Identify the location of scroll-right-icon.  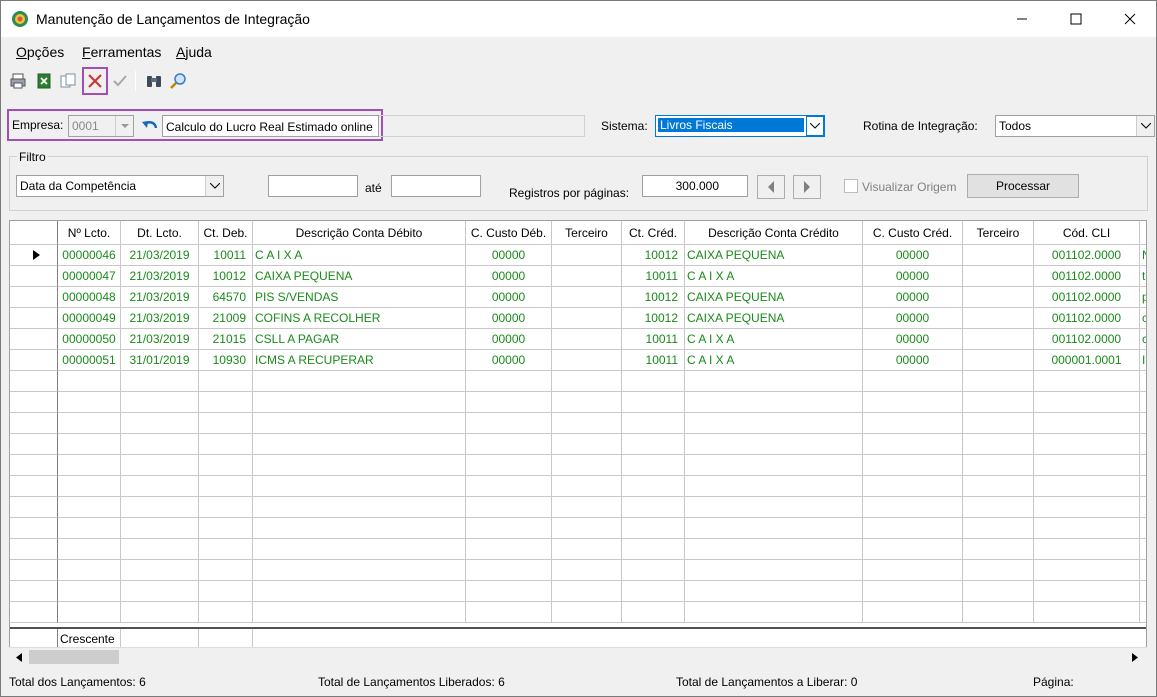
(1135, 657).